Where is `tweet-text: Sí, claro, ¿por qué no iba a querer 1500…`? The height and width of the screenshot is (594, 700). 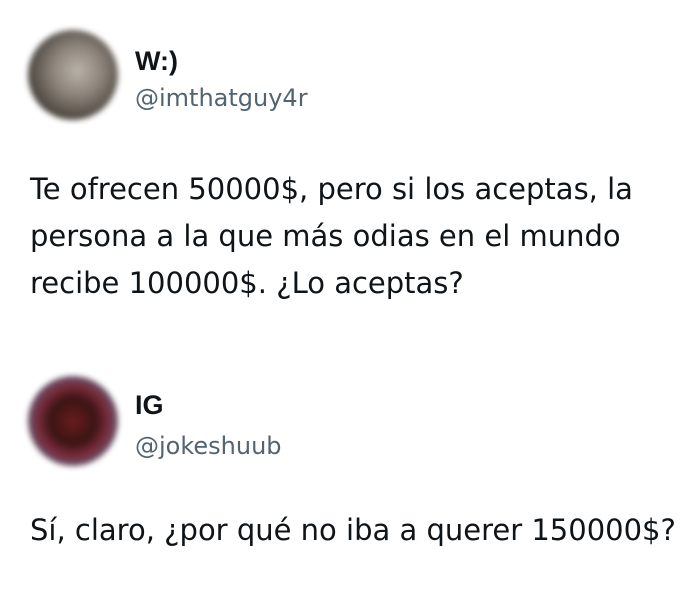
tweet-text: Sí, claro, ¿por qué no iba a querer 1500… is located at coordinates (353, 530).